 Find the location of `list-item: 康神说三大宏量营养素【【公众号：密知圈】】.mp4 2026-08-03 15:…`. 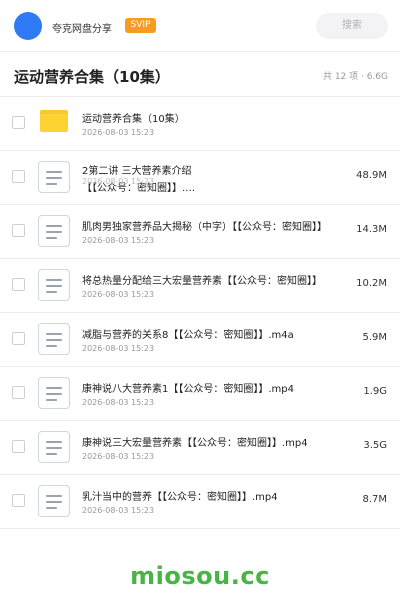

list-item: 康神说三大宏量营养素【【公众号：密知圈】】.mp4 2026-08-03 15:… is located at coordinates (200, 448).